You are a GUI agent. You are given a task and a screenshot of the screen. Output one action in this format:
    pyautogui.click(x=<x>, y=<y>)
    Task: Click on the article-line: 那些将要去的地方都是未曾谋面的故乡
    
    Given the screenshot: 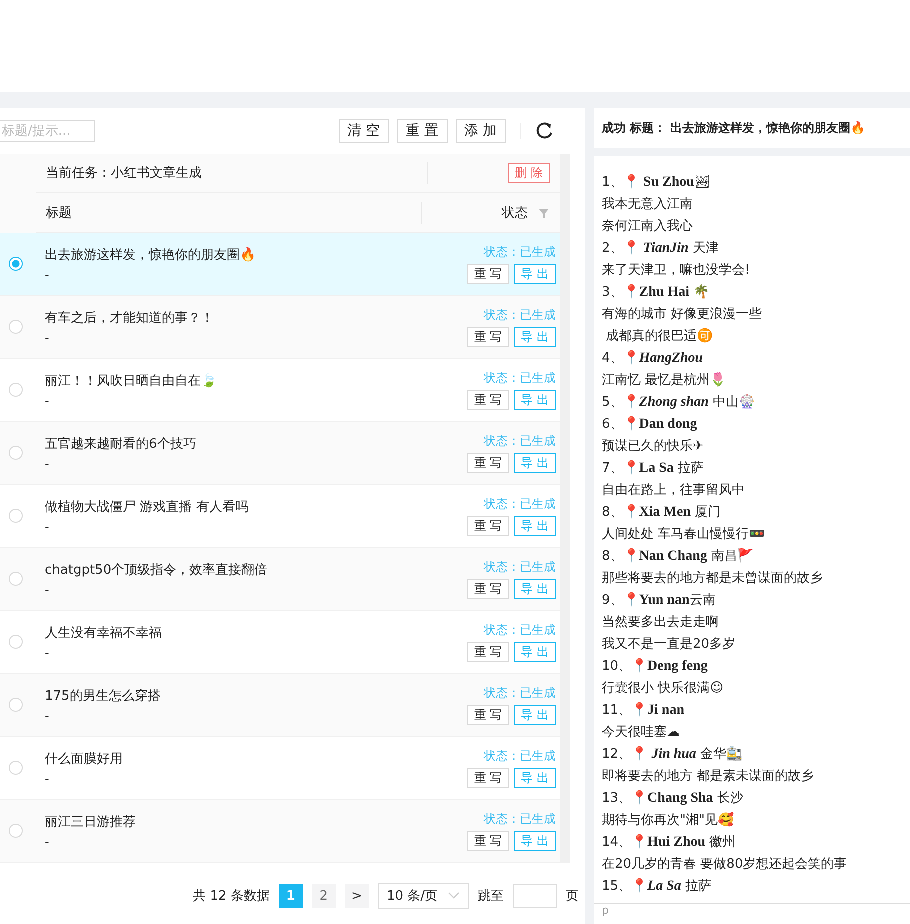 What is the action you would take?
    pyautogui.click(x=713, y=579)
    